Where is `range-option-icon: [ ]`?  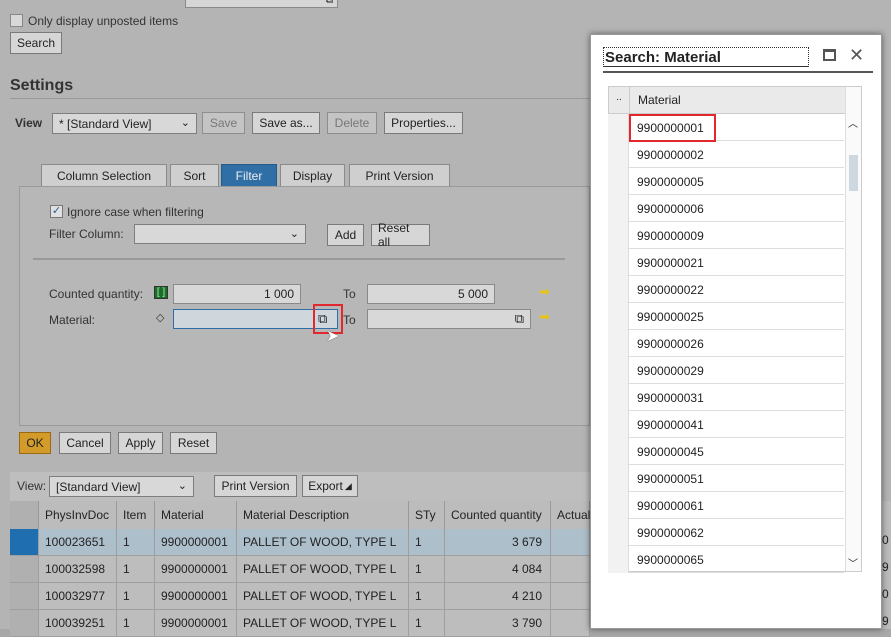 range-option-icon: [ ] is located at coordinates (161, 292).